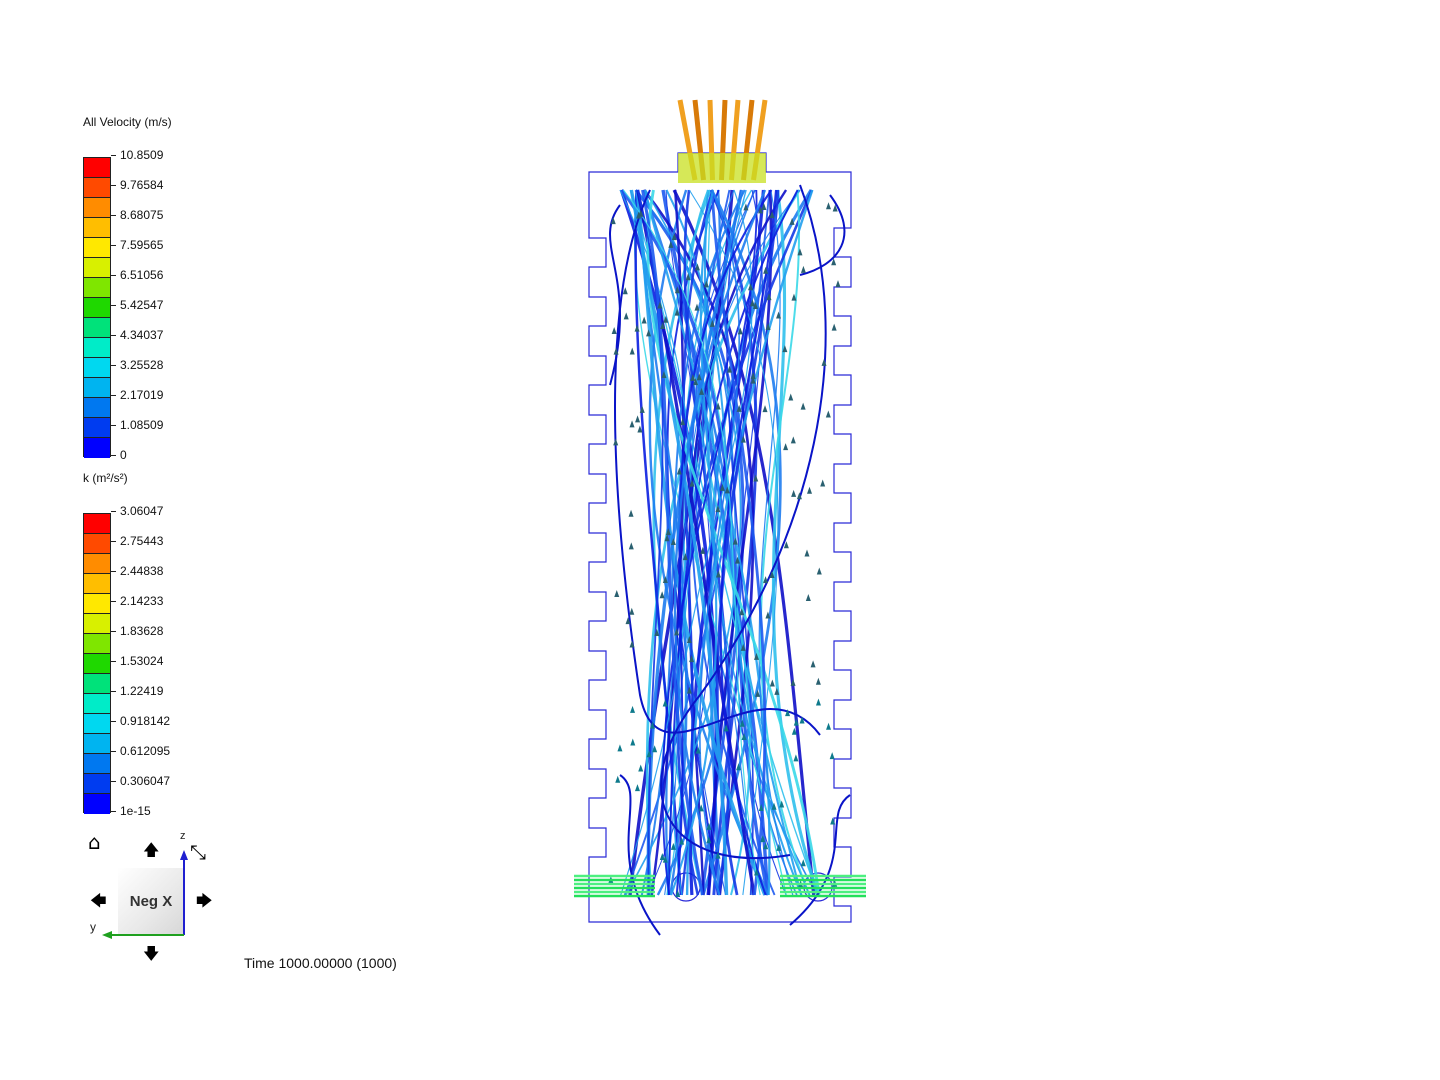  I want to click on k-legend-tick: 2.14233, so click(137, 601).